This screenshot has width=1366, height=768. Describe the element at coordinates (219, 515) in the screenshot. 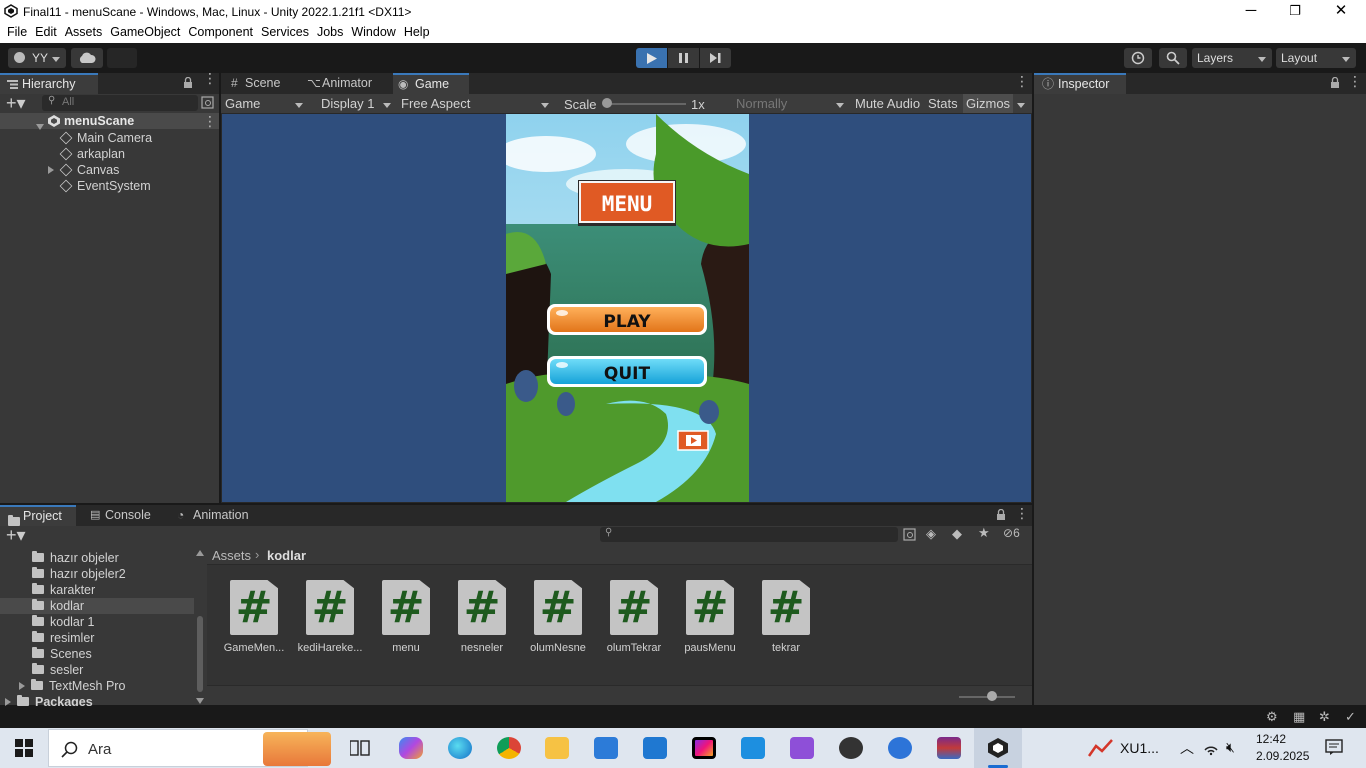

I see `tab-animation: ◔ Animation` at that location.